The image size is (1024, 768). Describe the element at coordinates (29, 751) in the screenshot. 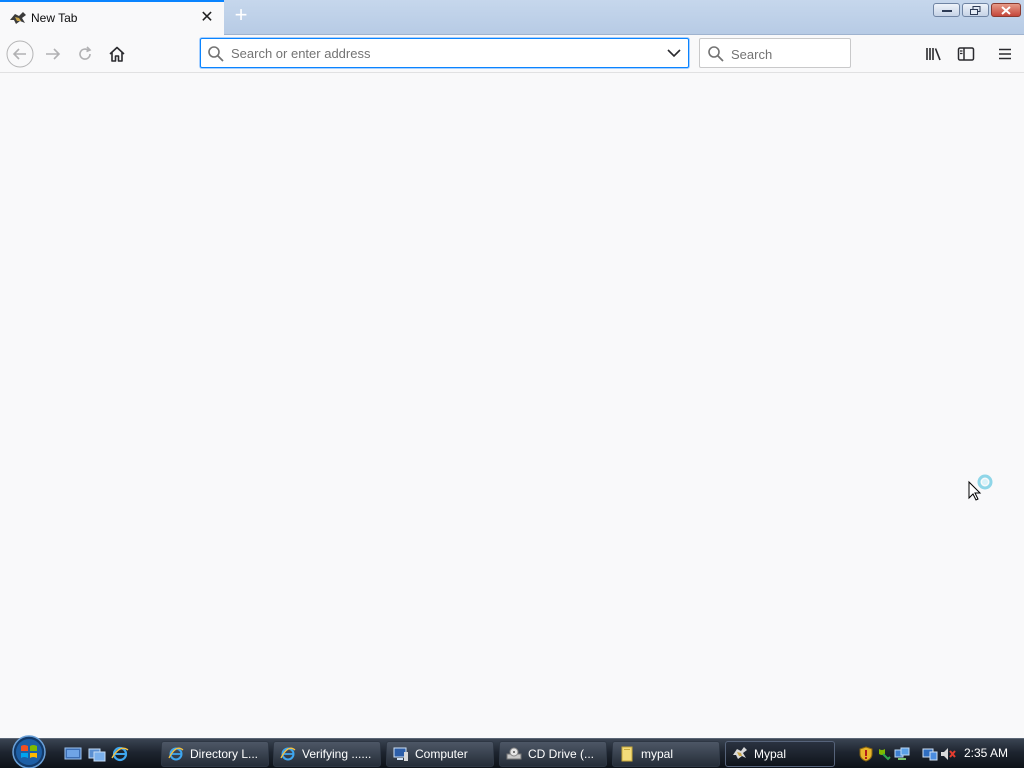

I see `start-button` at that location.